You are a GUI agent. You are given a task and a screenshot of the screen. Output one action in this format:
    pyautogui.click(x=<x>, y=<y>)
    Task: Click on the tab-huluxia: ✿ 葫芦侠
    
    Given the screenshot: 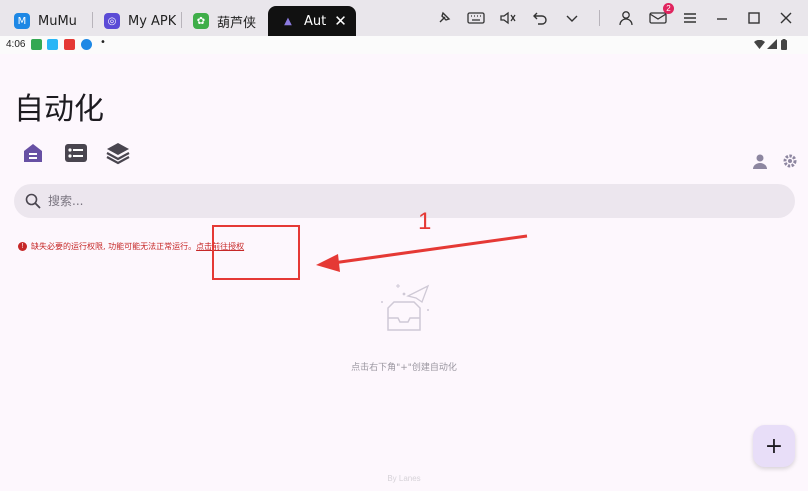 What is the action you would take?
    pyautogui.click(x=228, y=21)
    